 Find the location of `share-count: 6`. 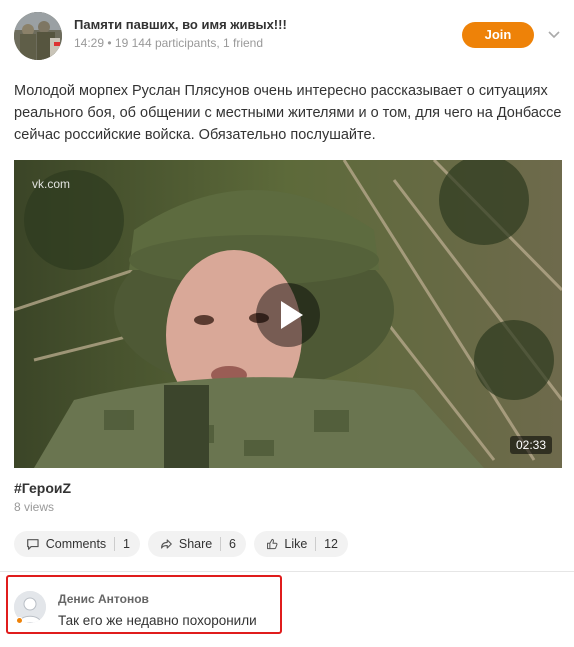

share-count: 6 is located at coordinates (232, 544).